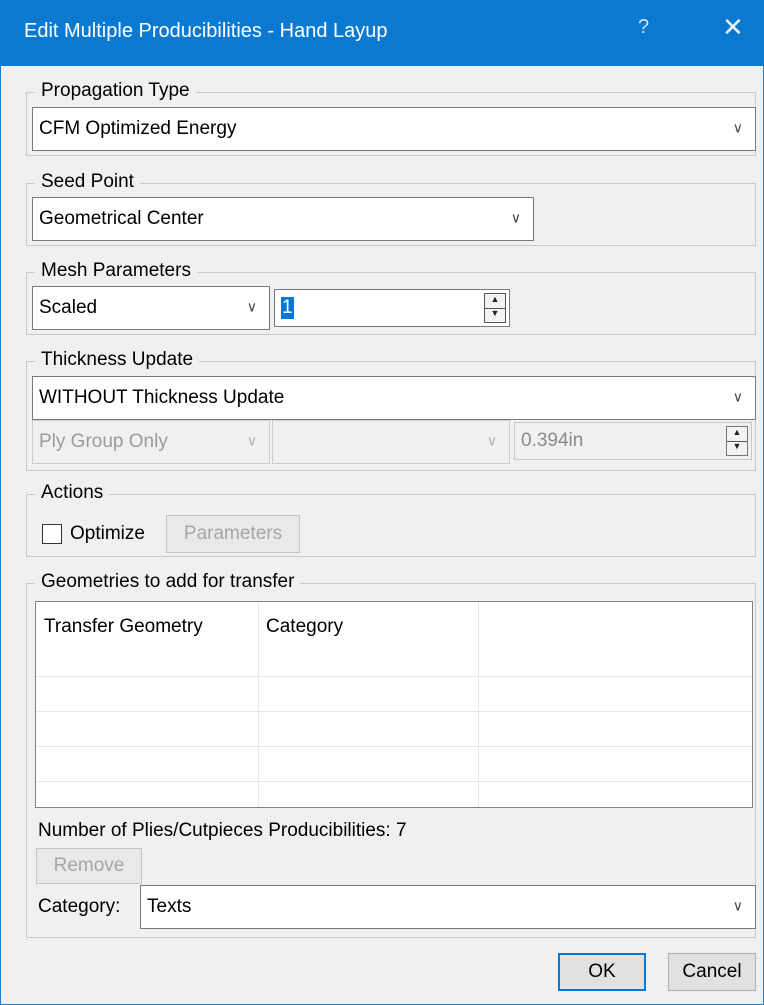 This screenshot has width=764, height=1005. I want to click on remove-button: Remove, so click(89, 866).